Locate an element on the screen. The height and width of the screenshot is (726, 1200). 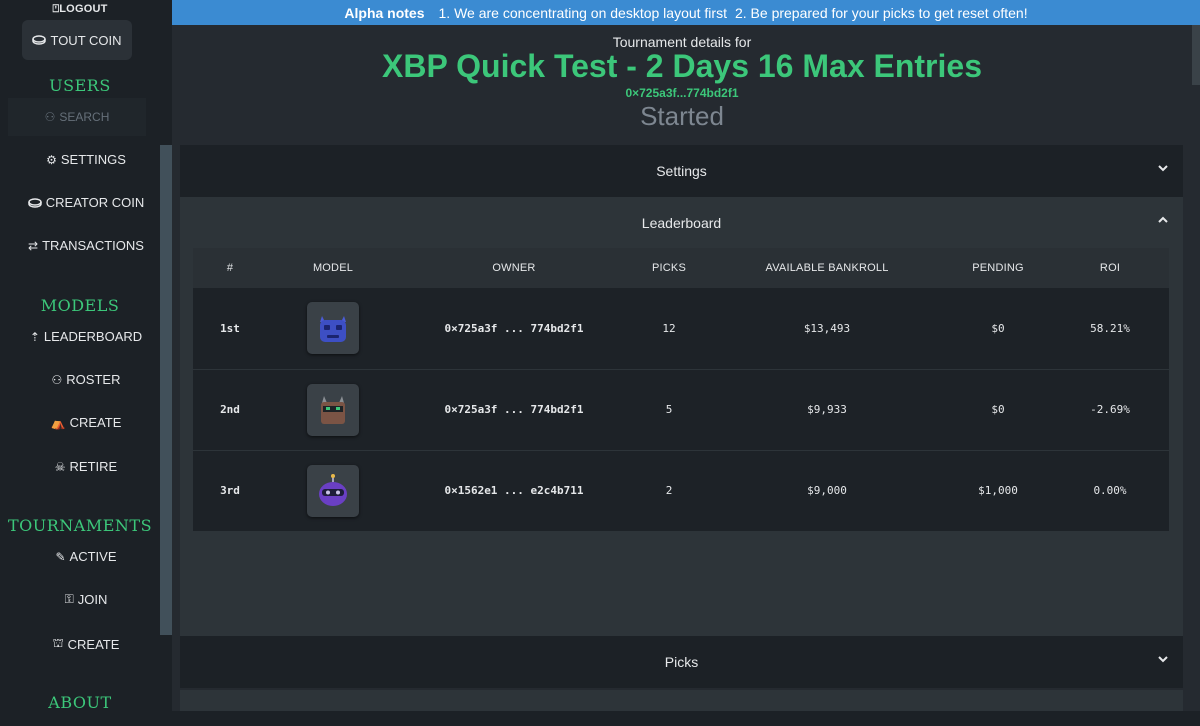
roi-cell: 58.21% is located at coordinates (1110, 328).